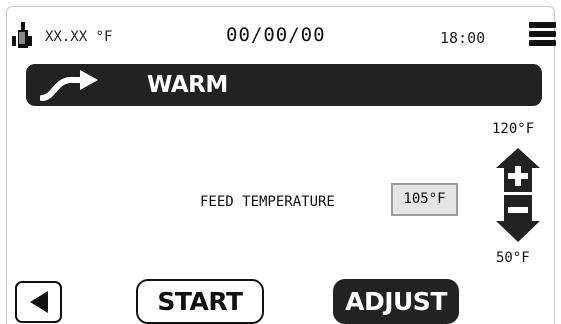 The height and width of the screenshot is (324, 561). Describe the element at coordinates (69, 85) in the screenshot. I see `curved-arrow-icon` at that location.